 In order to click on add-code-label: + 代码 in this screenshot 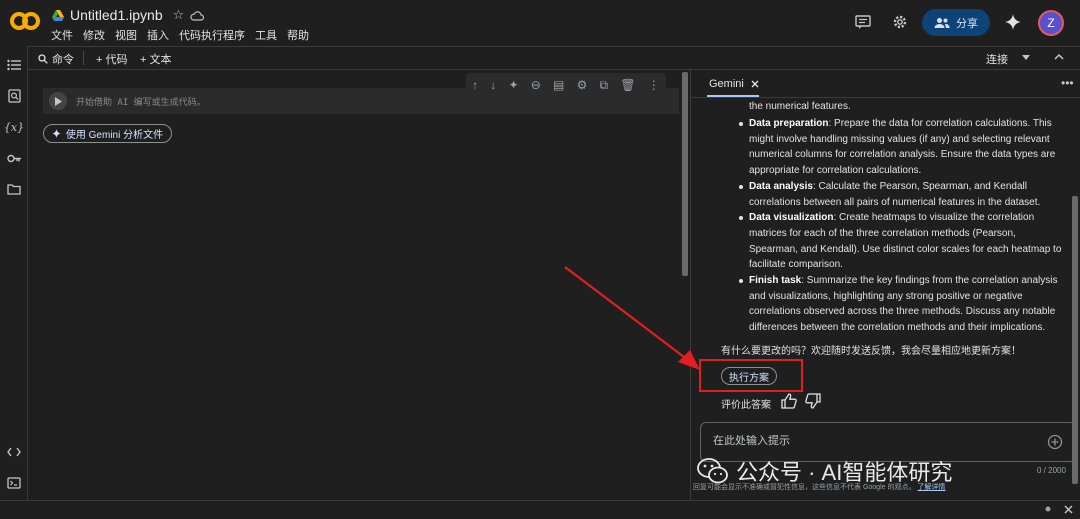, I will do `click(112, 60)`.